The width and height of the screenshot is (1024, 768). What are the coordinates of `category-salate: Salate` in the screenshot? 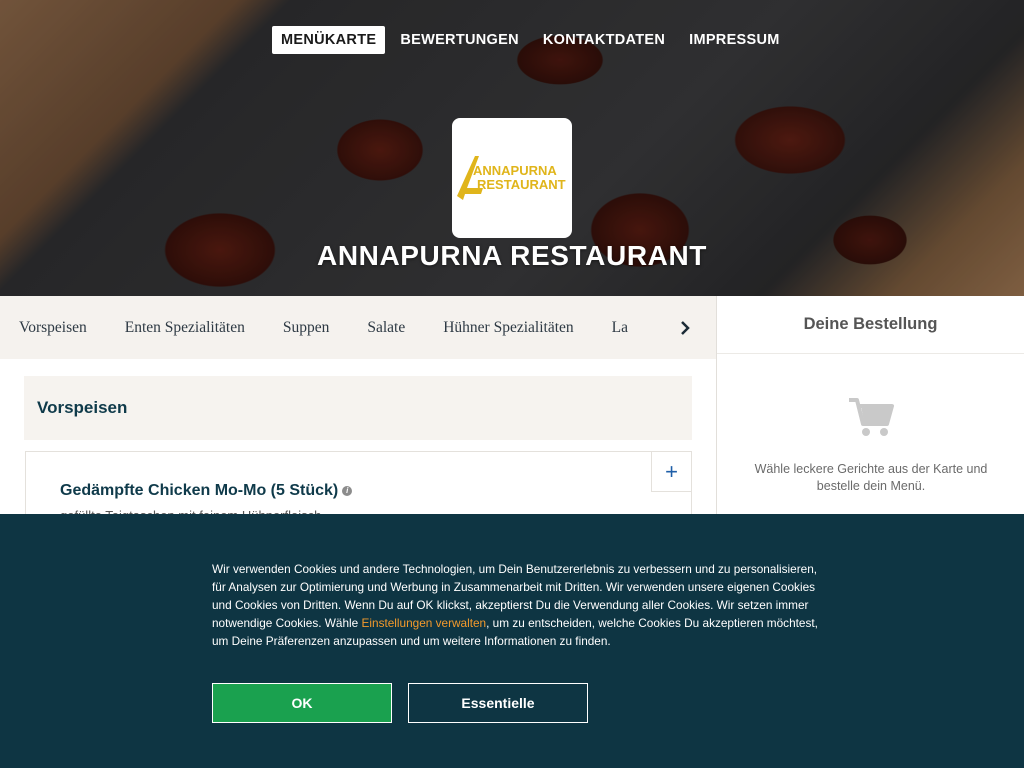 It's located at (386, 328).